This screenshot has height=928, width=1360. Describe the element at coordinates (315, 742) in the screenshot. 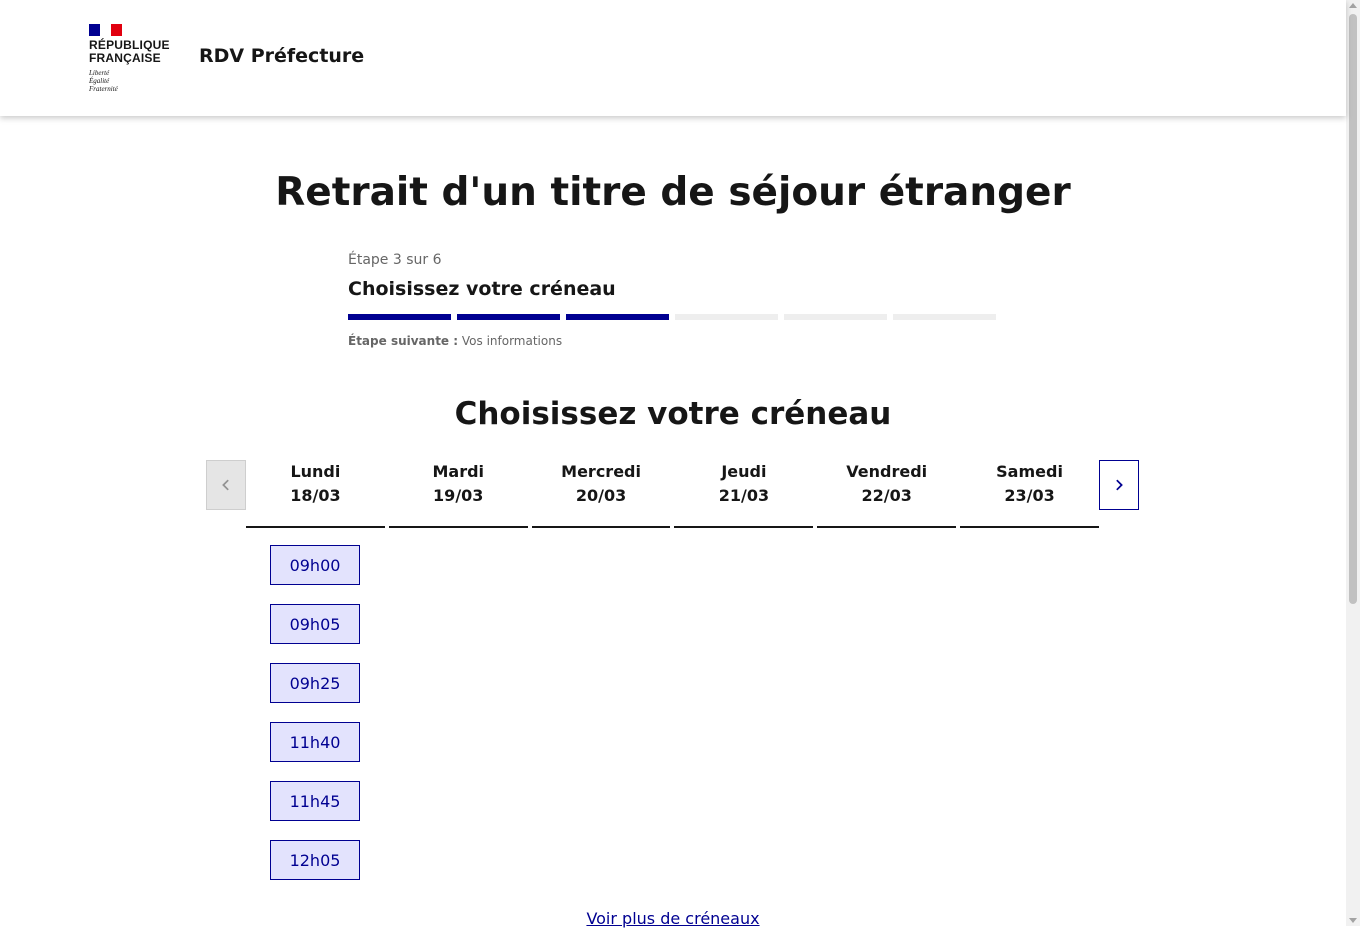

I see `time-slot-button: 11h40` at that location.